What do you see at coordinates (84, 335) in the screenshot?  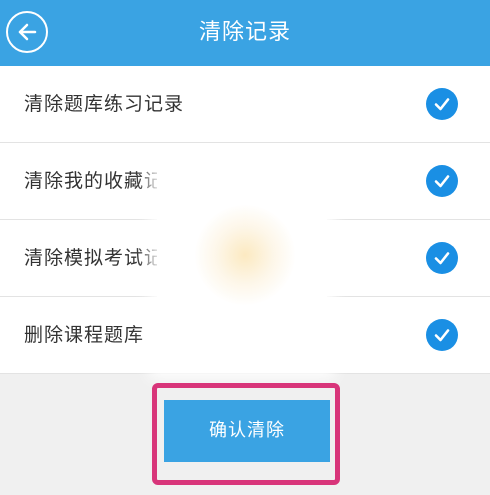 I see `option-label: 删除课程题库` at bounding box center [84, 335].